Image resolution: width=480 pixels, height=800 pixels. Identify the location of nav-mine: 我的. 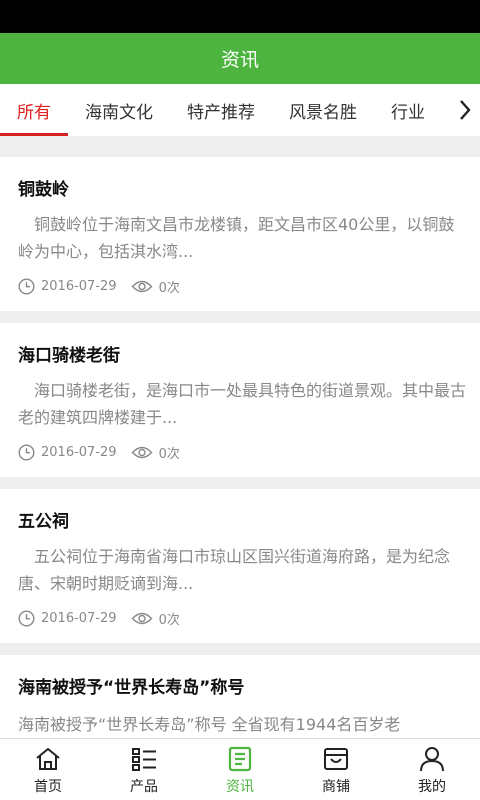
(432, 769).